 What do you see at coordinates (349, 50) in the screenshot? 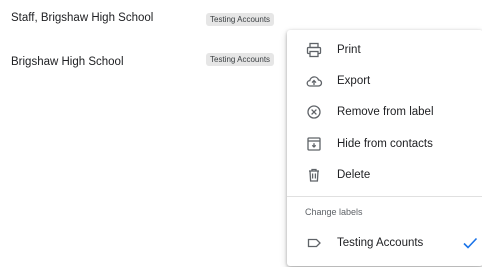
I see `menu-item-label: Print` at bounding box center [349, 50].